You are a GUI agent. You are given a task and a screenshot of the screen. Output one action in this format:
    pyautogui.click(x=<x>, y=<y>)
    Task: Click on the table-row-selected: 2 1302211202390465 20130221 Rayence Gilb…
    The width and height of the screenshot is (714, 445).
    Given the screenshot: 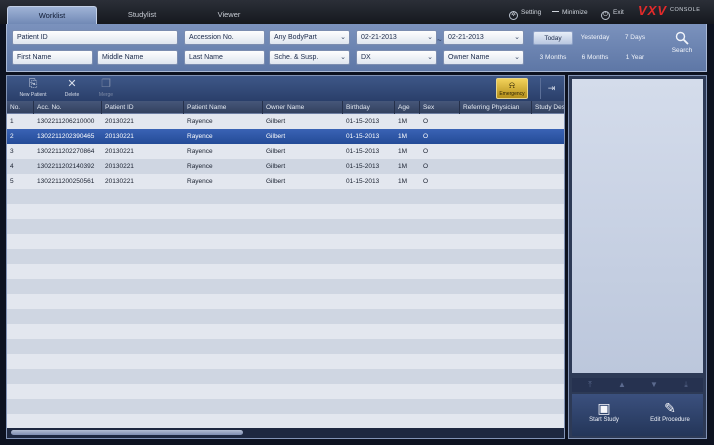 What is the action you would take?
    pyautogui.click(x=285, y=136)
    